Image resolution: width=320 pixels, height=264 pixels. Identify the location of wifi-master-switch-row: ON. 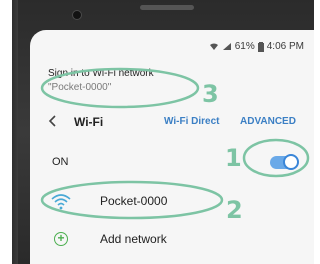
(172, 163).